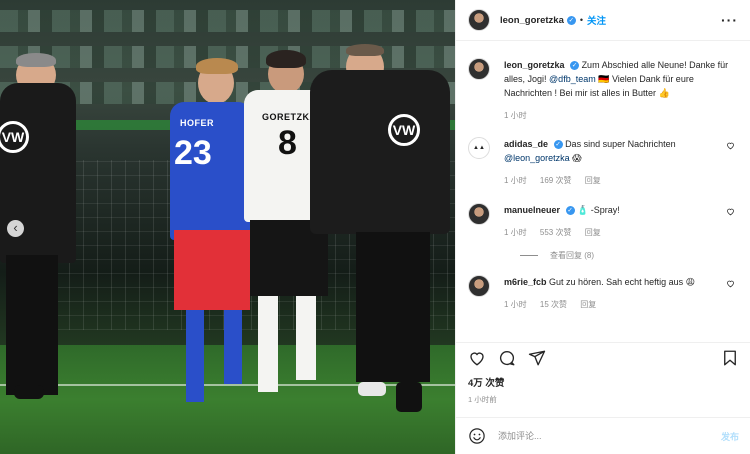  I want to click on comment-text: -Spray!, so click(605, 210).